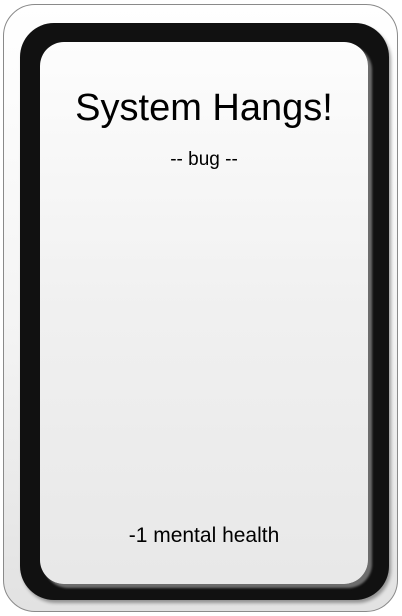  Describe the element at coordinates (204, 159) in the screenshot. I see `card-type-line: -- bug --` at that location.